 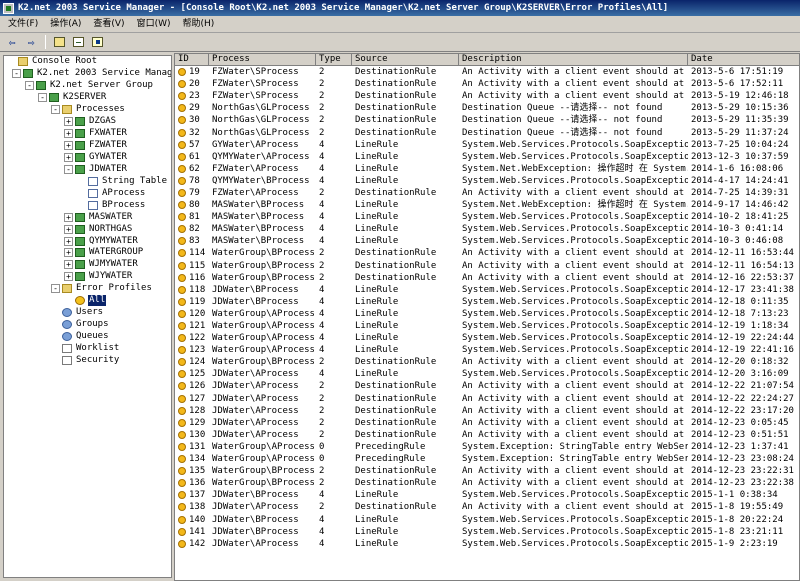 I want to click on col-header-process: Process, so click(x=262, y=60).